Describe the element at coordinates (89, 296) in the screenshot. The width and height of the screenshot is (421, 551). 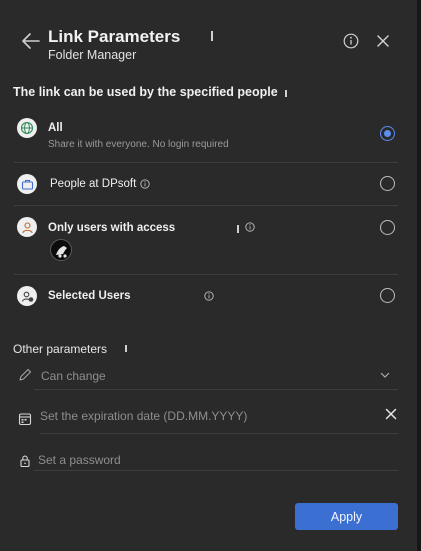
I see `option-label: Selected Users` at that location.